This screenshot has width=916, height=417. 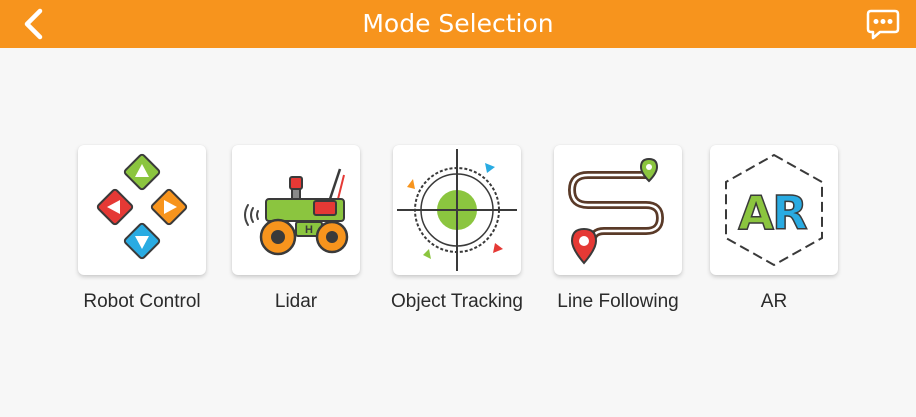 I want to click on chat-bubble-icon, so click(x=883, y=24).